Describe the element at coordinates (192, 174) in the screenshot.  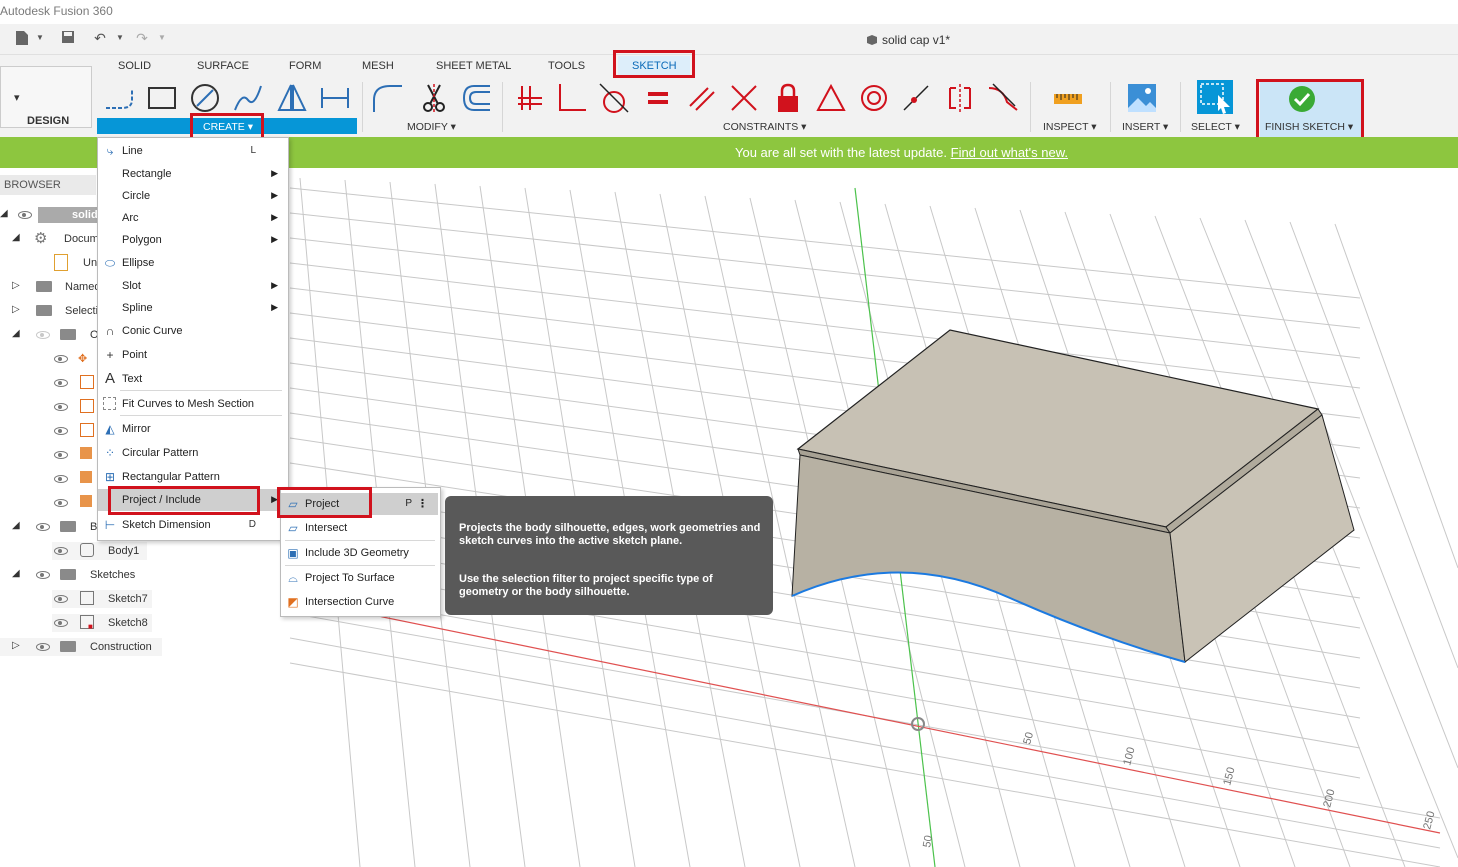
I see `menu-item-rectangle: Rectangle ▶` at that location.